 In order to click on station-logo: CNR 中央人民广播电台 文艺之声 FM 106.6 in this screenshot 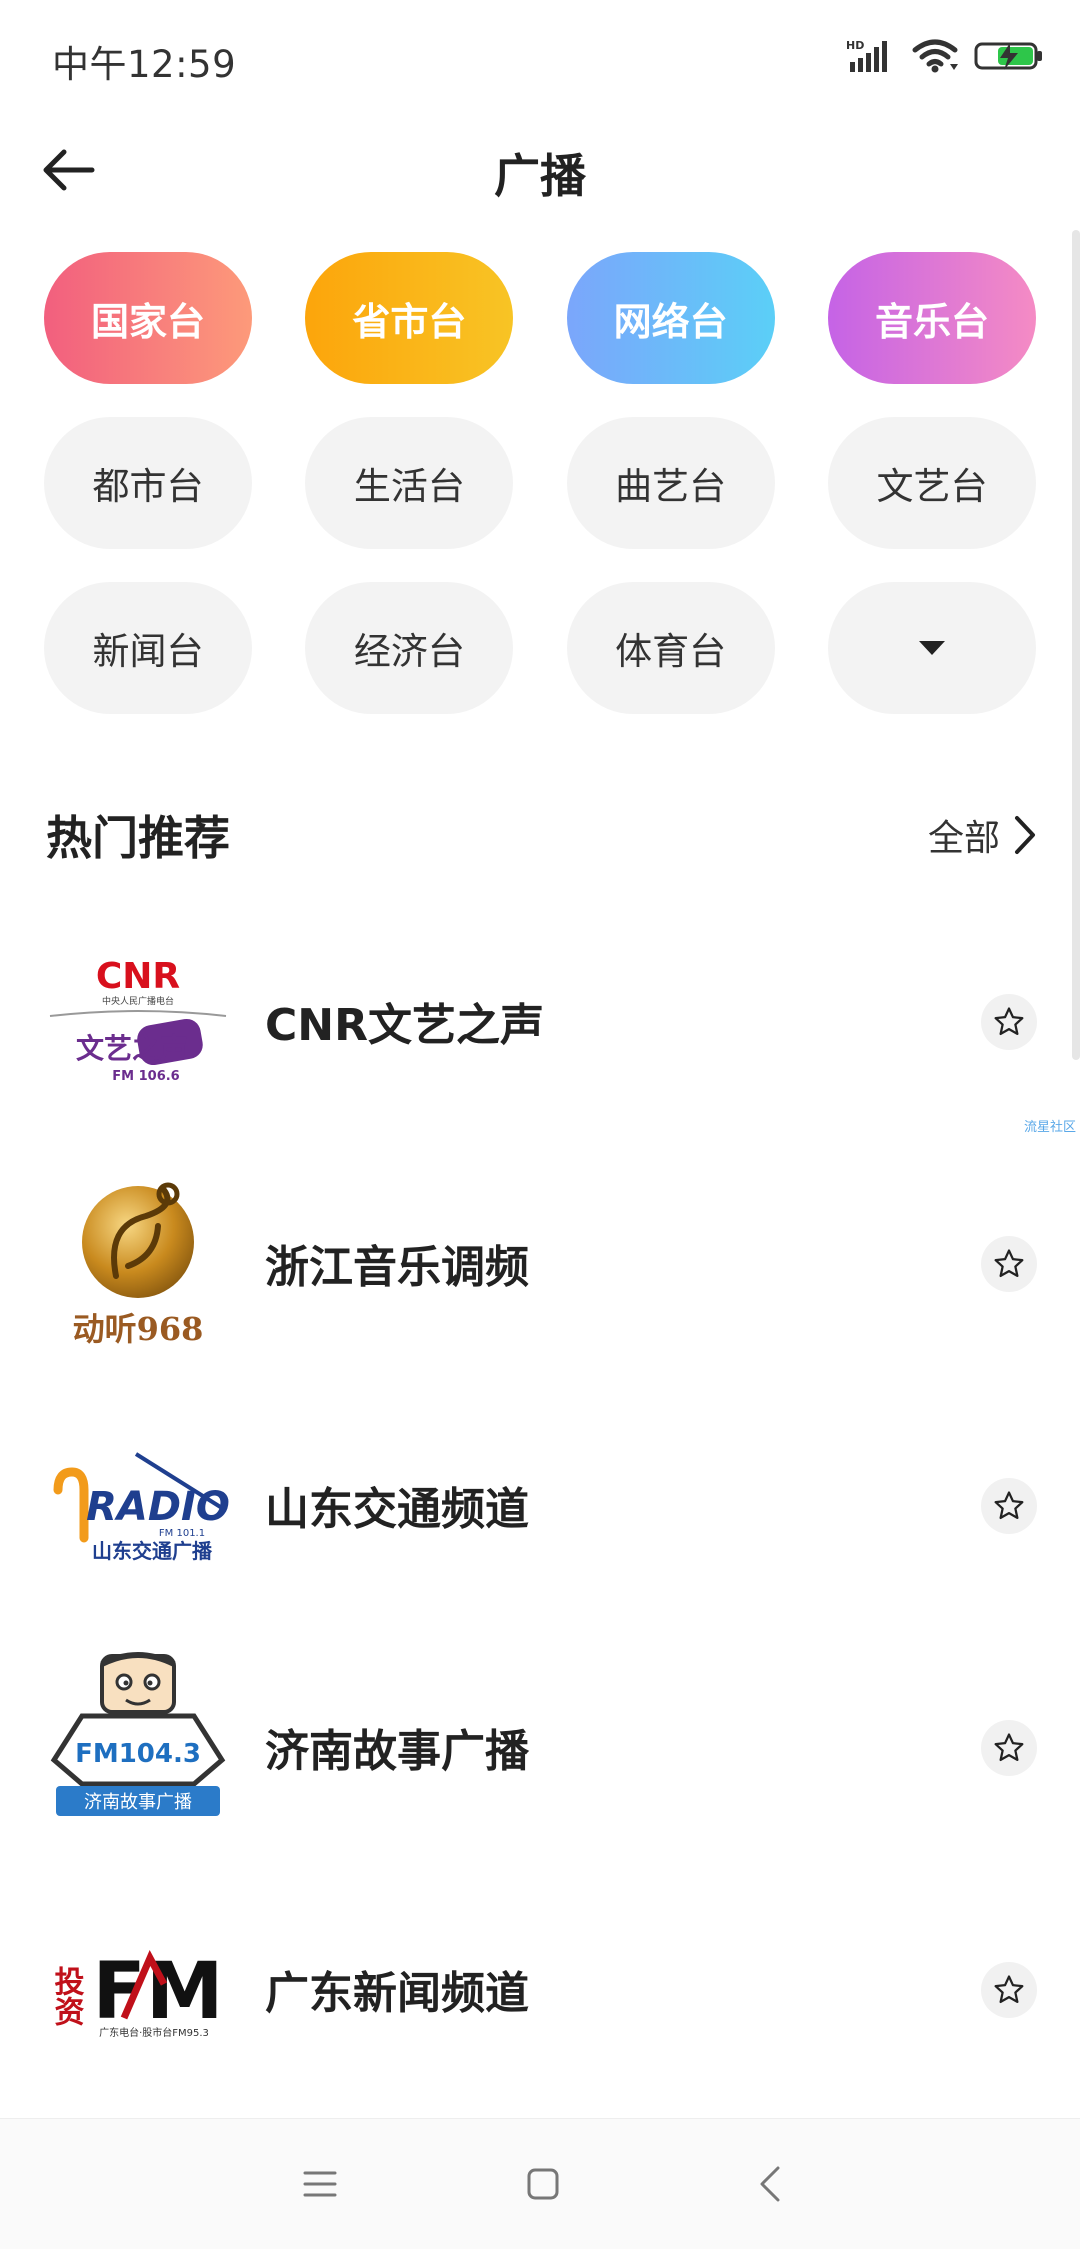, I will do `click(138, 1020)`.